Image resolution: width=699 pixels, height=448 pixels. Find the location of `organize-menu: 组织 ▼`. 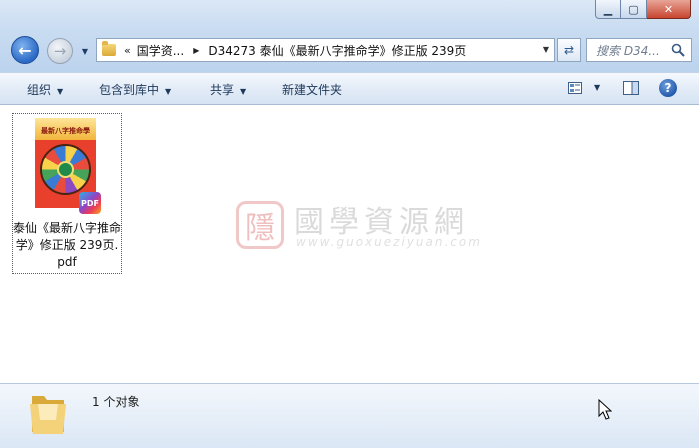

organize-menu: 组织 ▼ is located at coordinates (45, 89).